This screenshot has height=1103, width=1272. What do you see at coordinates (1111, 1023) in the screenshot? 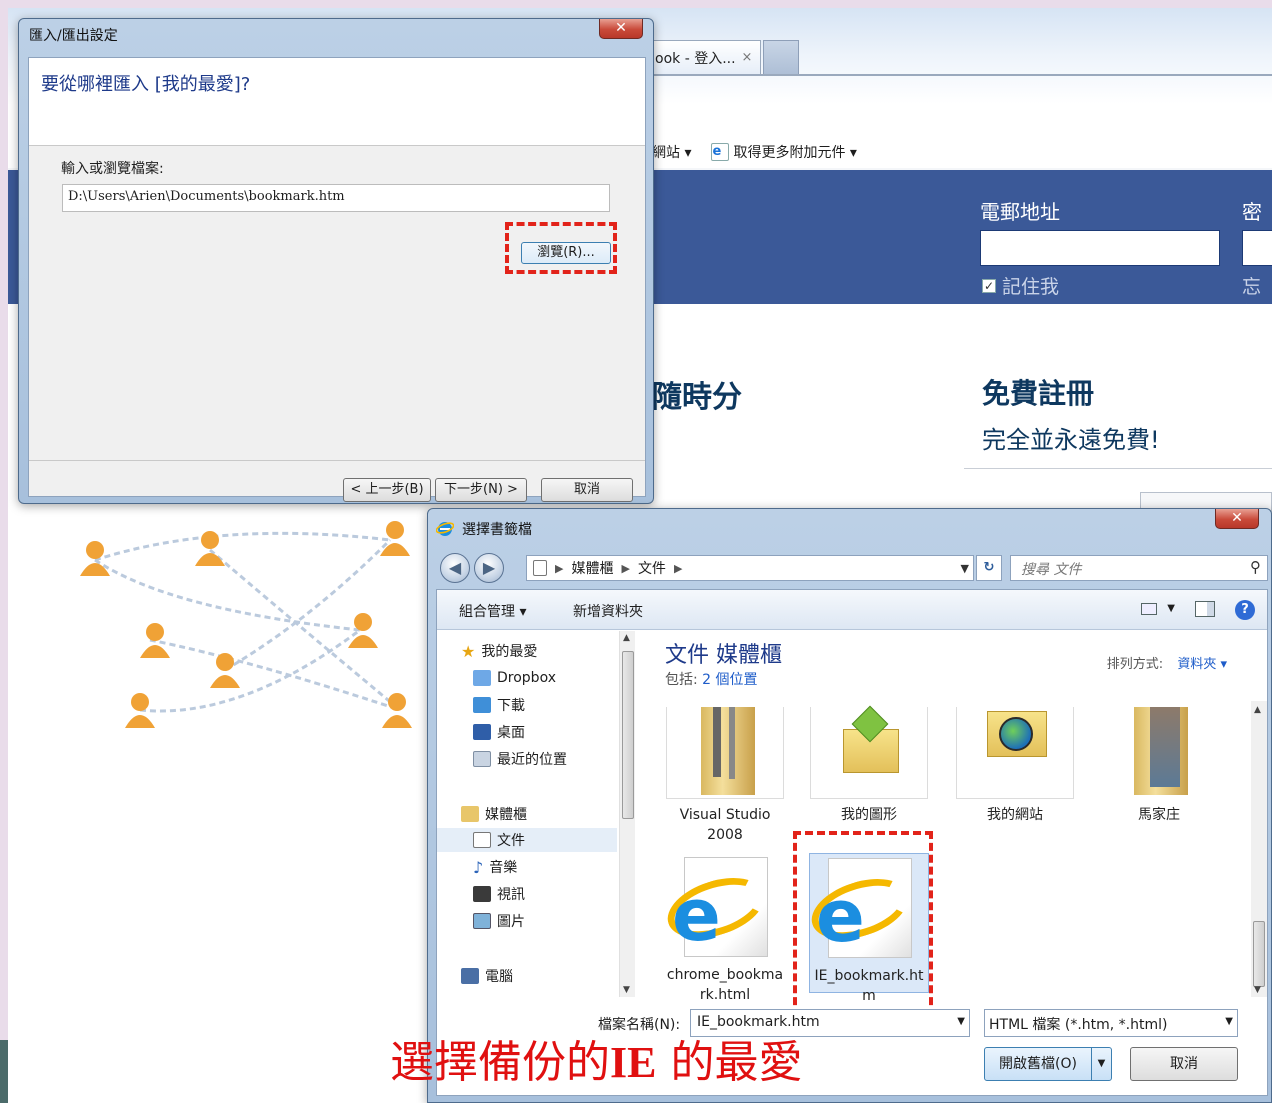
I see `filetype-select: HTML 檔案 (*.htm, *.html) ▼` at bounding box center [1111, 1023].